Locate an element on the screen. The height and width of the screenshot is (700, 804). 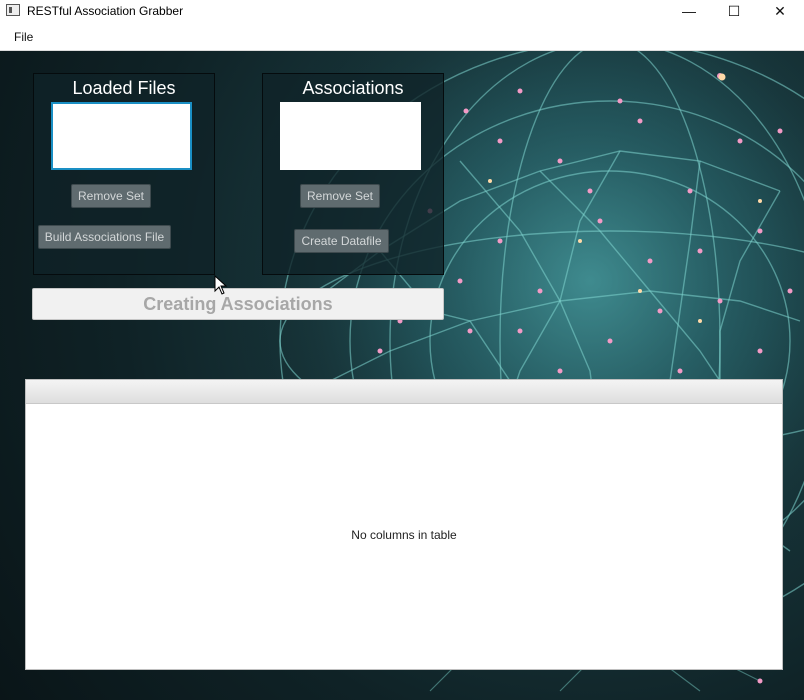
window-title: RESTful Association Grabber is located at coordinates (105, 11).